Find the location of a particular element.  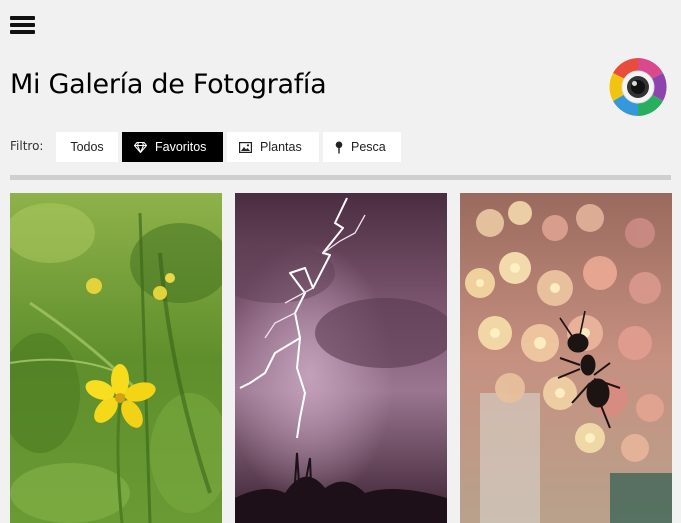

hamburger-menu-icon is located at coordinates (22, 25).